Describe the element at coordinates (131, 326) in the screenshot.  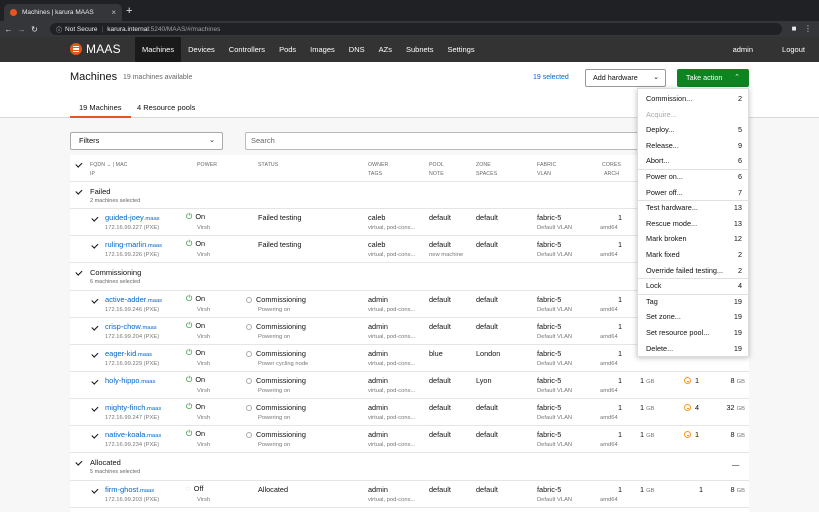
I see `machine-fqdn-link: crisp-chow.maas` at that location.